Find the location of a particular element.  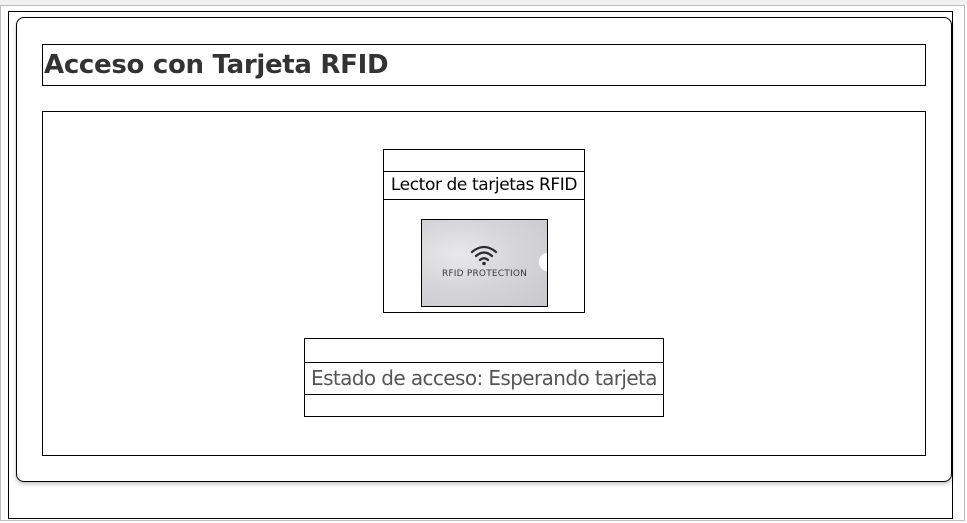

rfid-card-image: RFID PROTECTION is located at coordinates (484, 263).